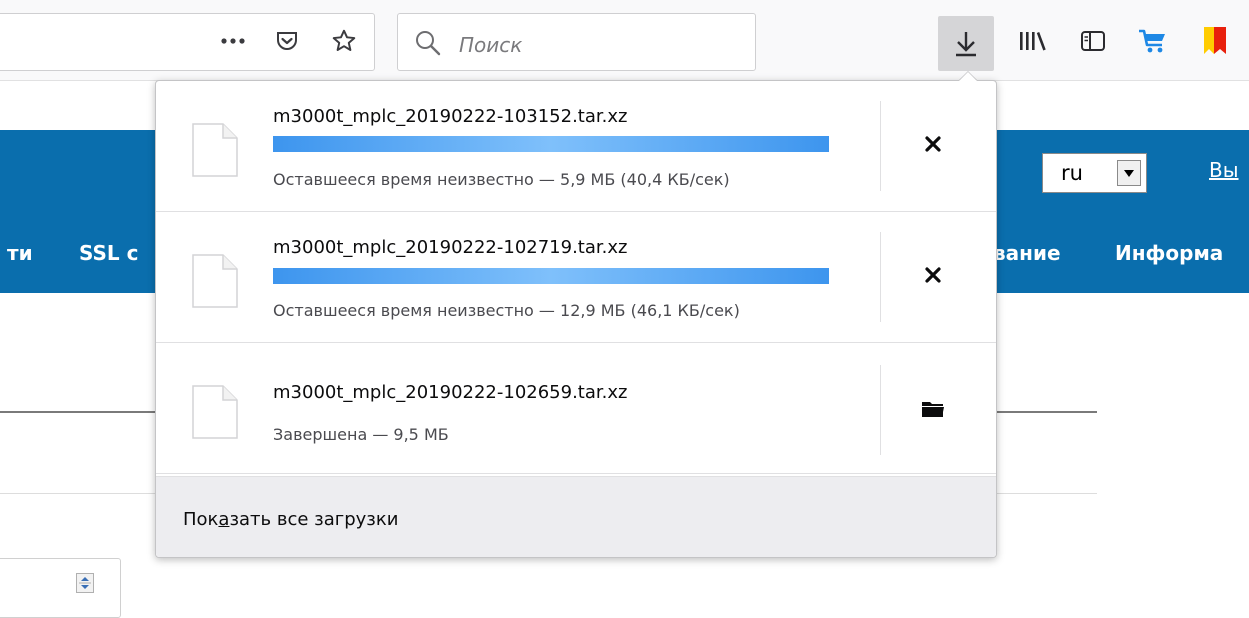 This screenshot has height=618, width=1249. What do you see at coordinates (60, 588) in the screenshot?
I see `number-input` at bounding box center [60, 588].